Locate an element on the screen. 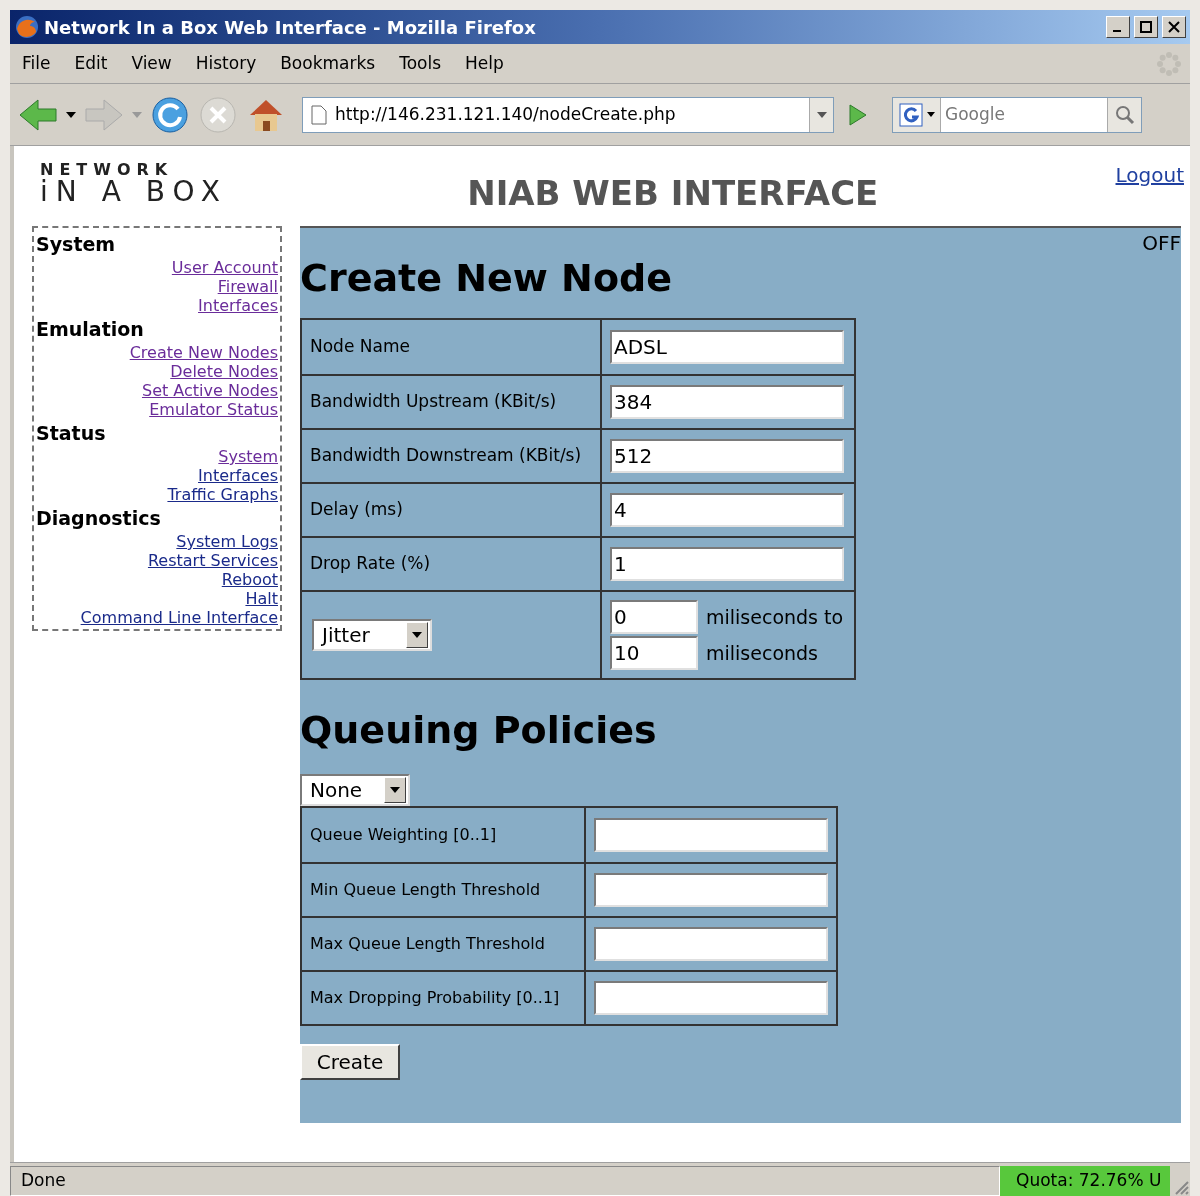 The image size is (1200, 1196). input-field: 384 is located at coordinates (727, 402).